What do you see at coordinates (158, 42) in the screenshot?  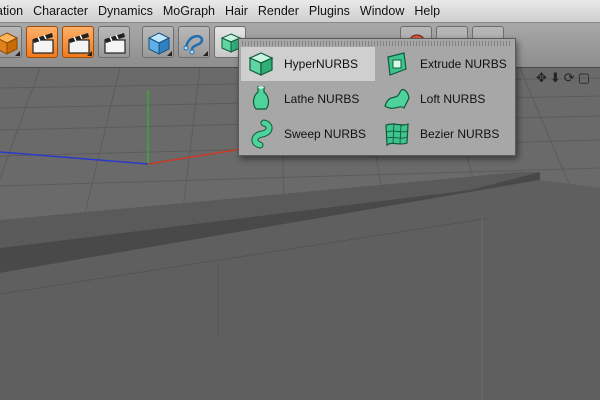 I see `cube-primitive-button` at bounding box center [158, 42].